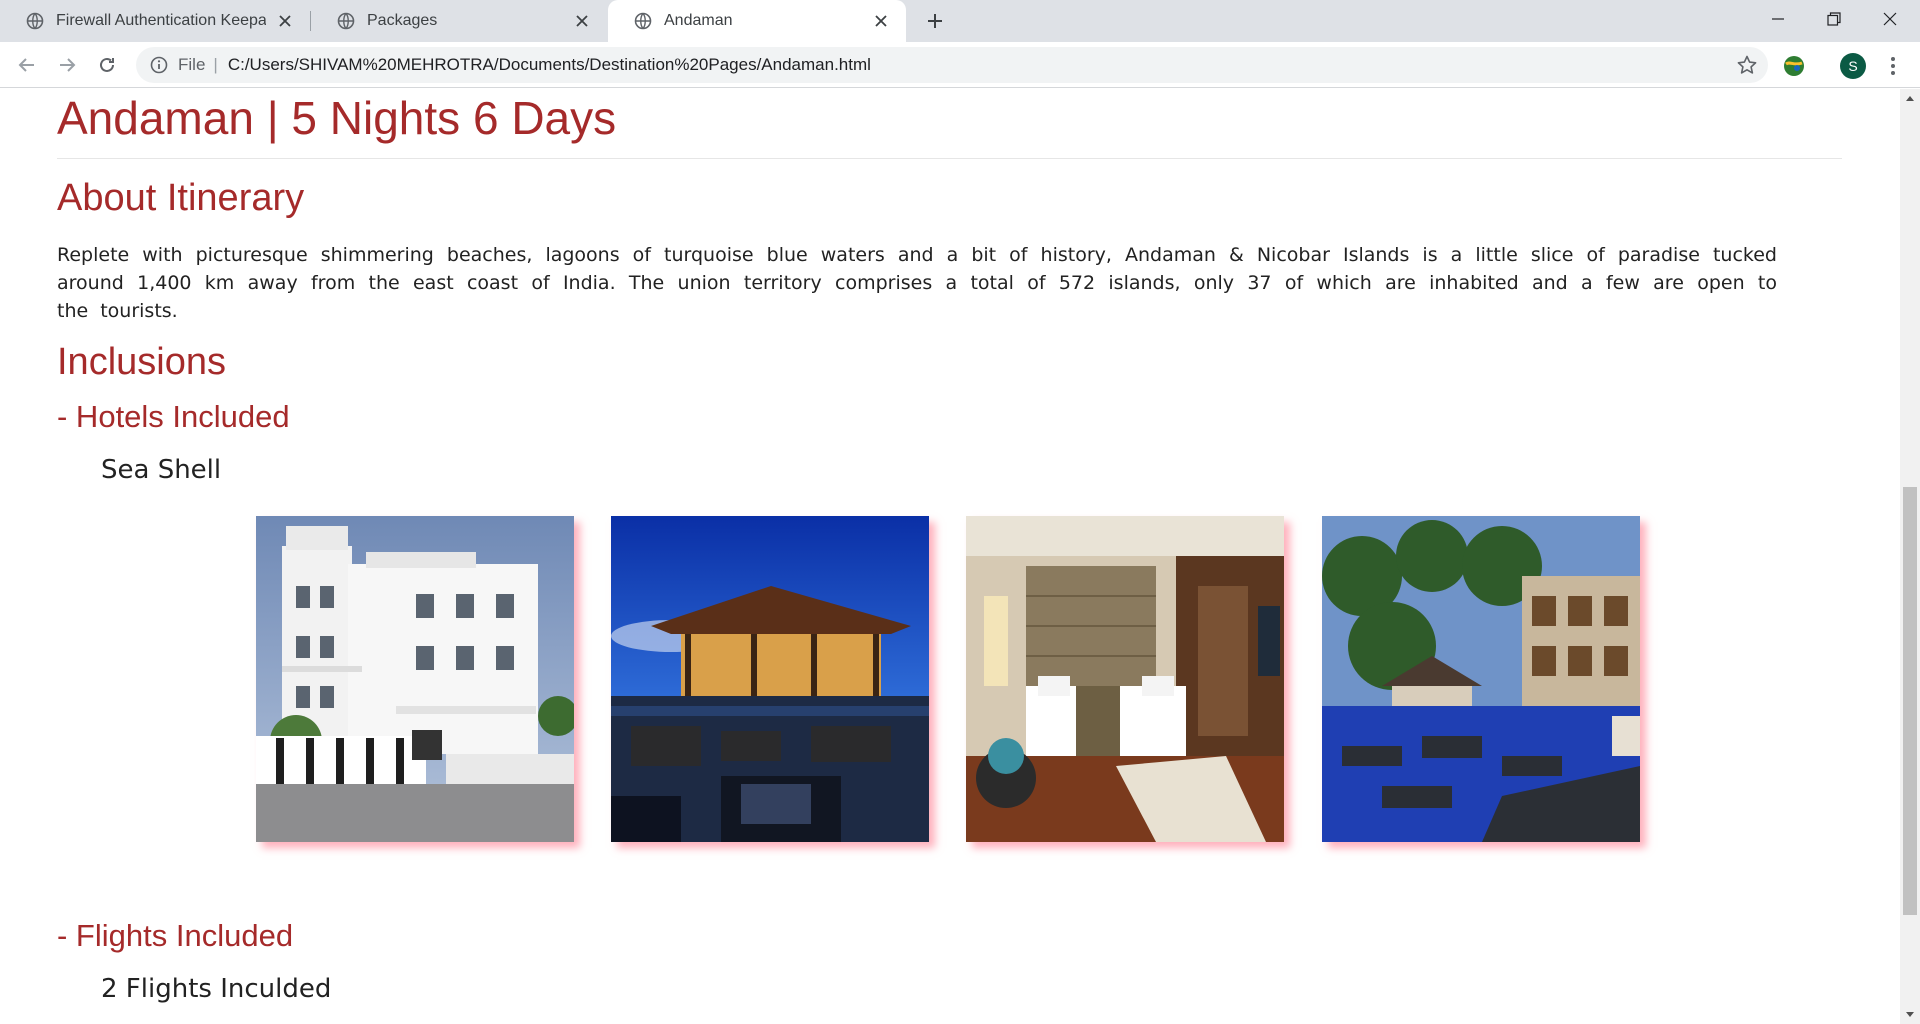  I want to click on tab-title: Firewall Authentication Keepalive, so click(161, 20).